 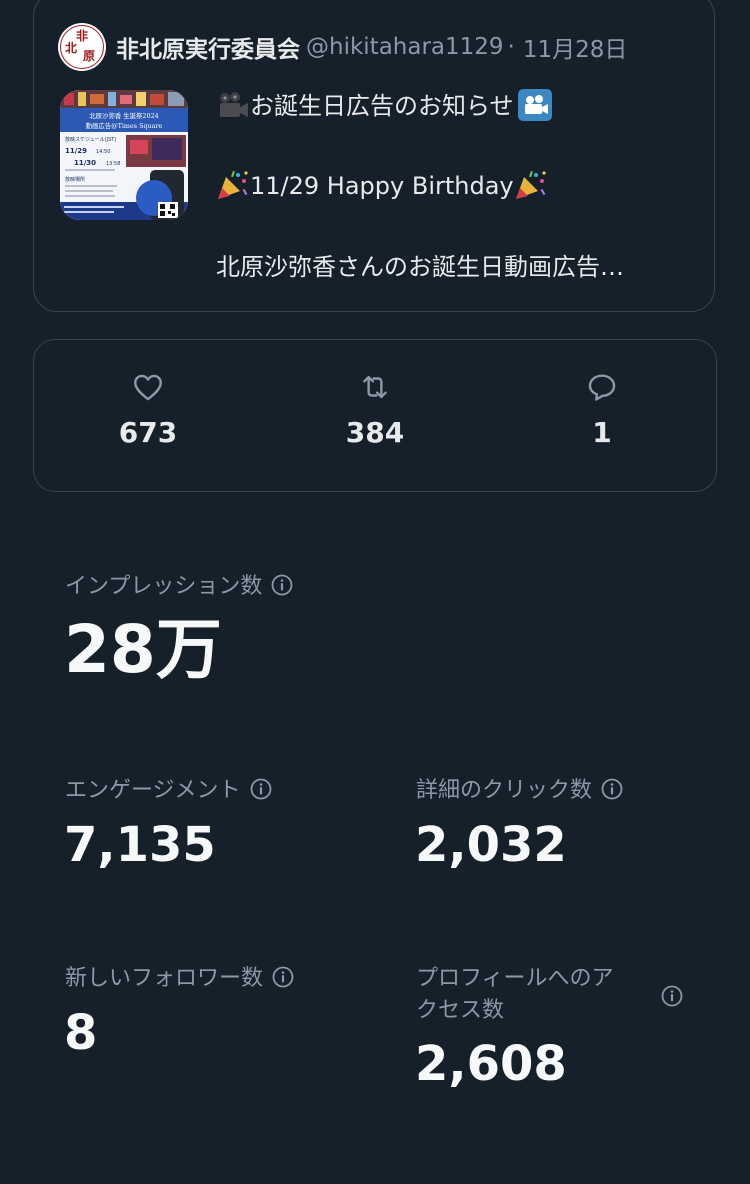 I want to click on media-date-2: 11/30, so click(x=85, y=163).